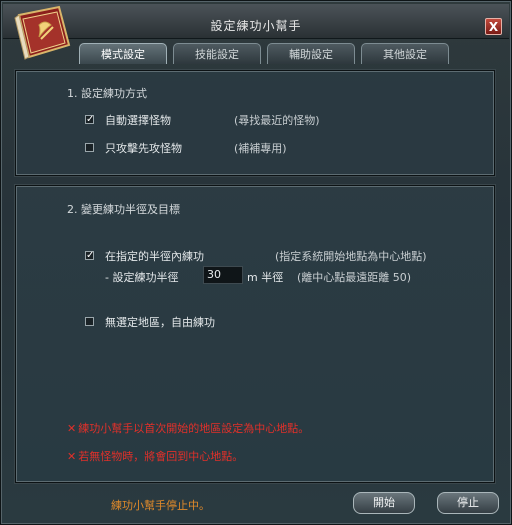  What do you see at coordinates (142, 277) in the screenshot?
I see `radius-field-label: - 設定練功半徑` at bounding box center [142, 277].